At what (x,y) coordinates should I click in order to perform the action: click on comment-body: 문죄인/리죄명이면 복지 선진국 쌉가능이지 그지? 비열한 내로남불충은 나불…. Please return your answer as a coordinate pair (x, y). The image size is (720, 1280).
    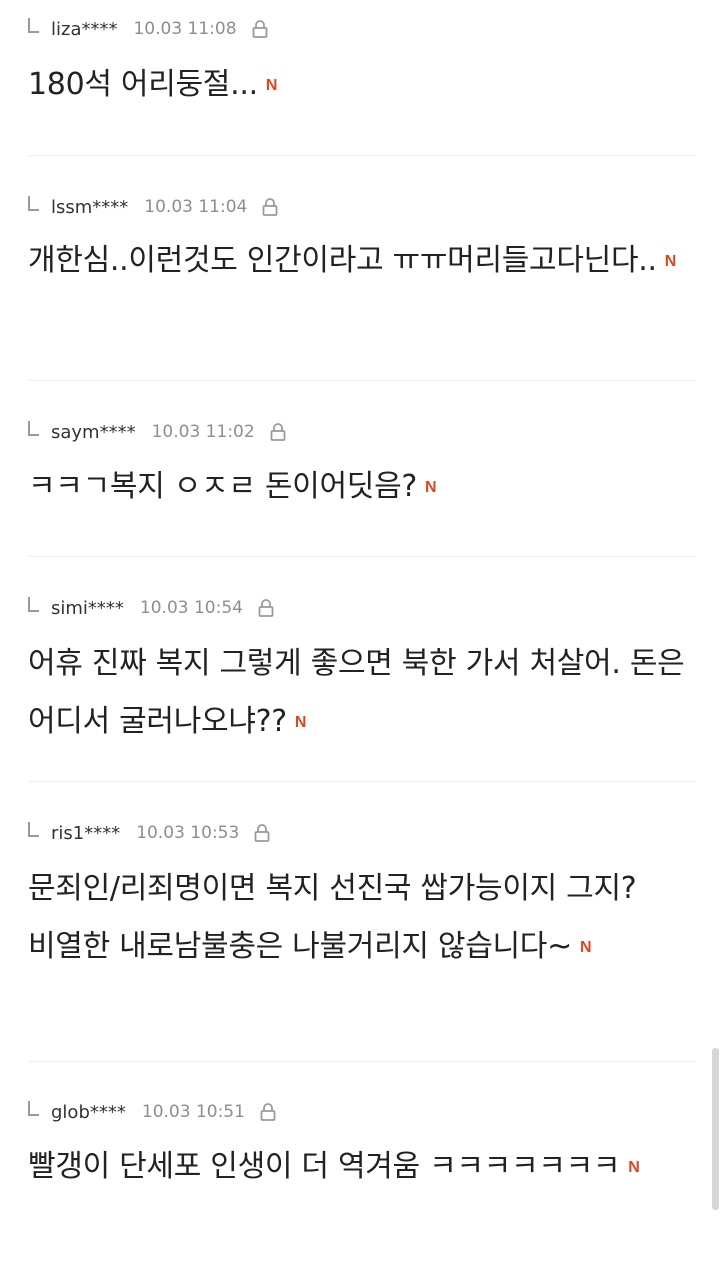
    Looking at the image, I should click on (364, 918).